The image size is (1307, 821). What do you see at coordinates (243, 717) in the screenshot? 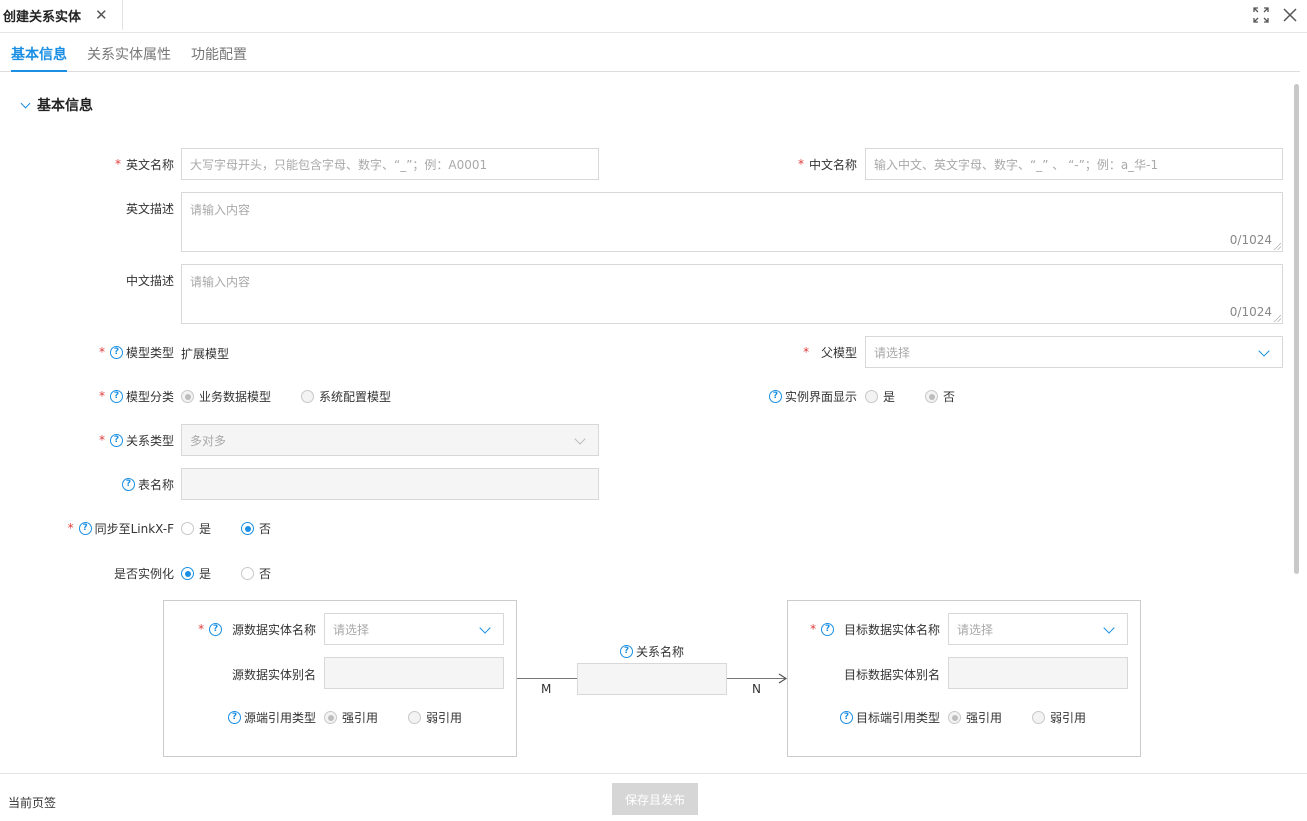
I see `source-ref-label: ? 源端引用类型` at bounding box center [243, 717].